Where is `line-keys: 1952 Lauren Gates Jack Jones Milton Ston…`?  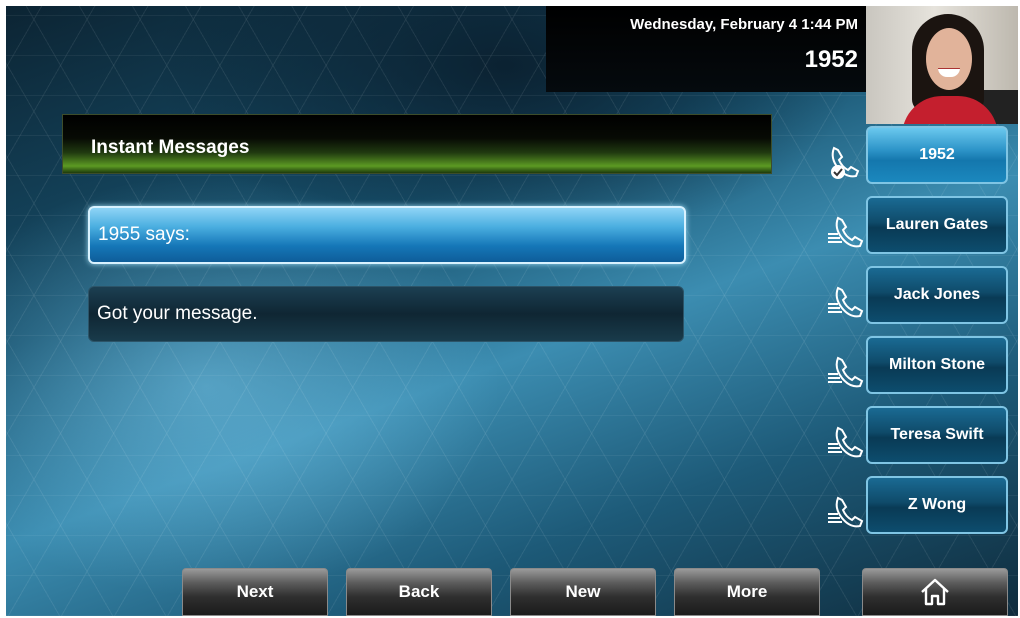 line-keys: 1952 Lauren Gates Jack Jones Milton Ston… is located at coordinates (920, 336).